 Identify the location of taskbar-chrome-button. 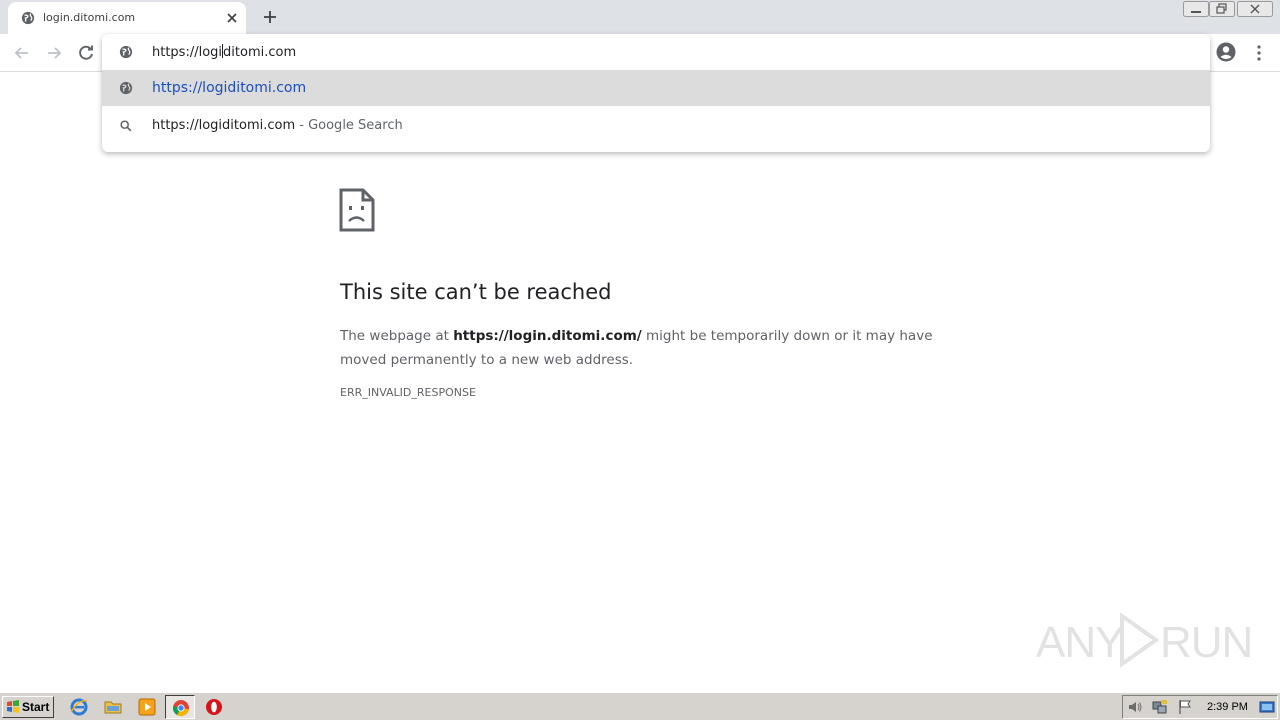
(180, 707).